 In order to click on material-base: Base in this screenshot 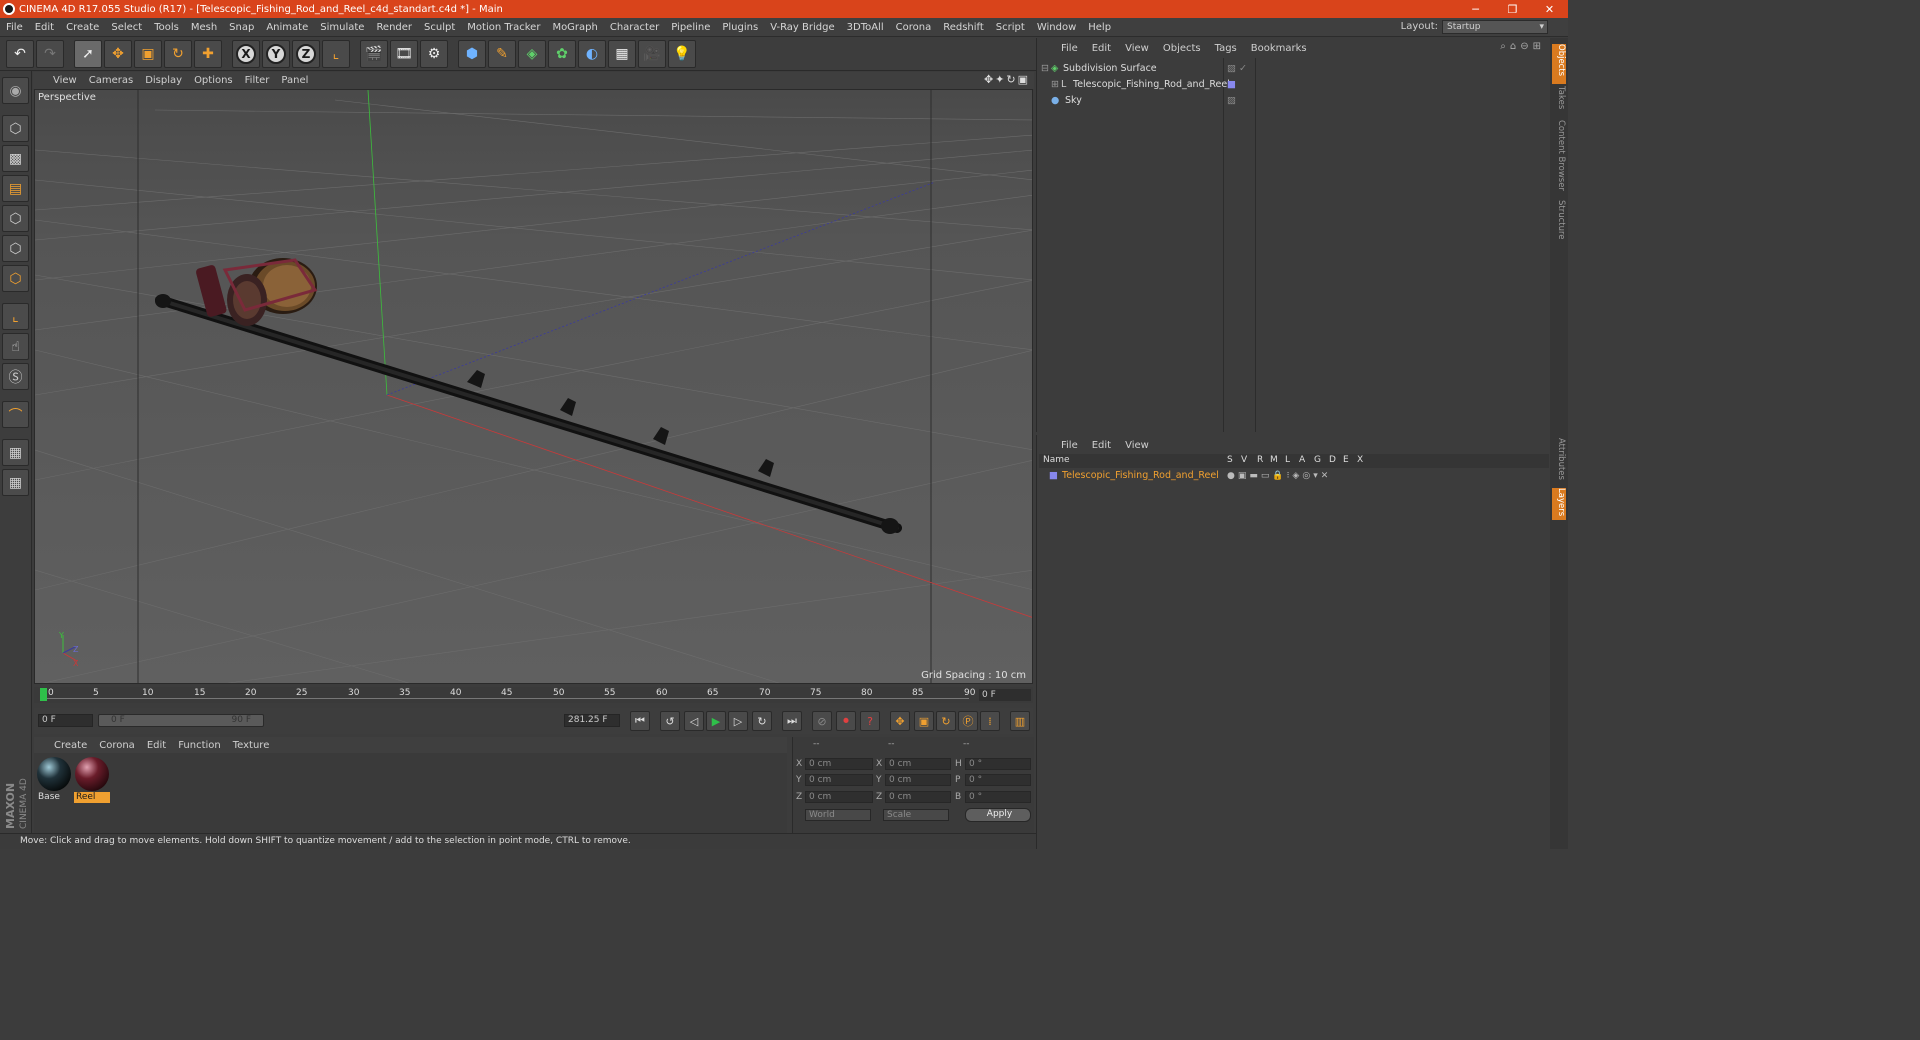, I will do `click(54, 780)`.